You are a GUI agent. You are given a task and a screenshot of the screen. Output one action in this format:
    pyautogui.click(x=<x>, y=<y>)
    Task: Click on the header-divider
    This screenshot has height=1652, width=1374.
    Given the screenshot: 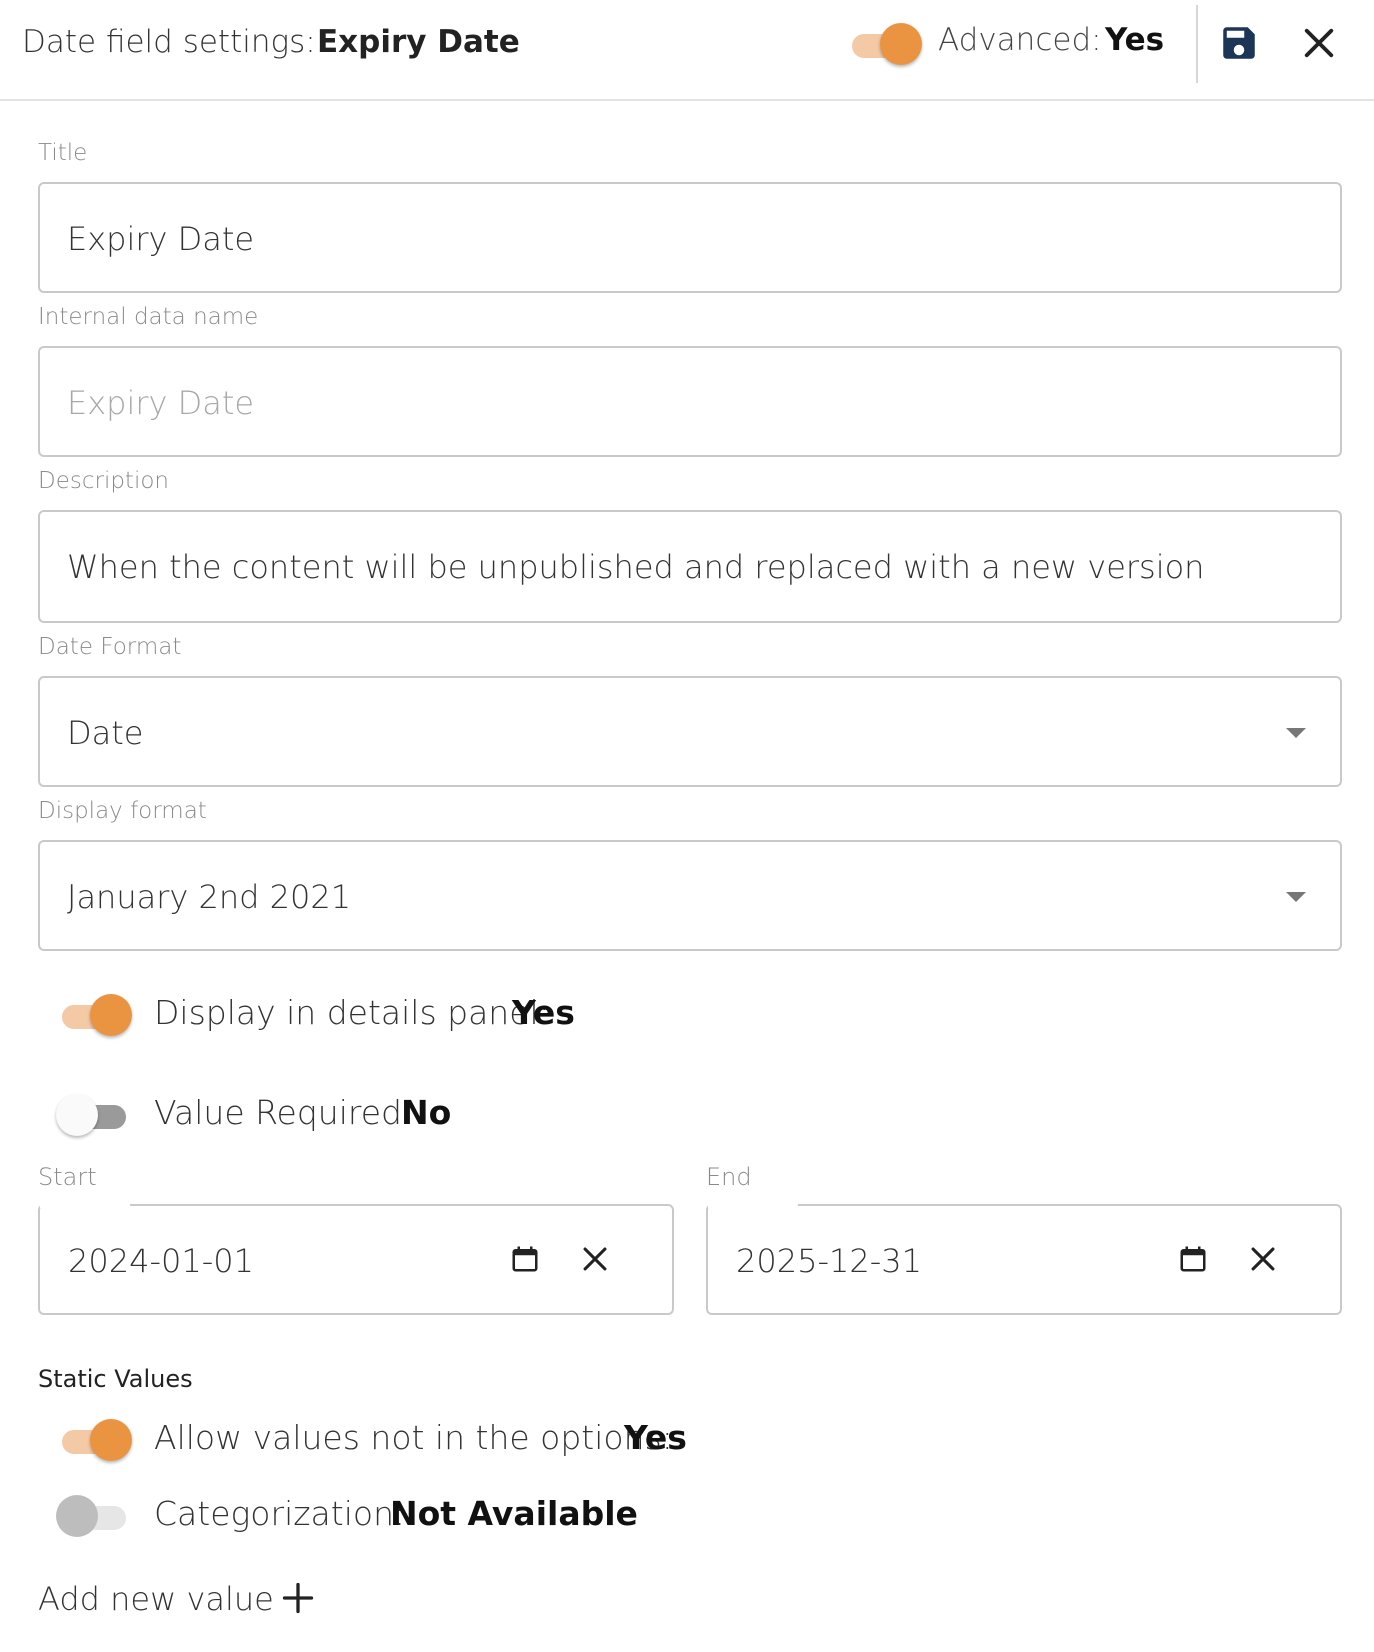 What is the action you would take?
    pyautogui.click(x=1197, y=44)
    